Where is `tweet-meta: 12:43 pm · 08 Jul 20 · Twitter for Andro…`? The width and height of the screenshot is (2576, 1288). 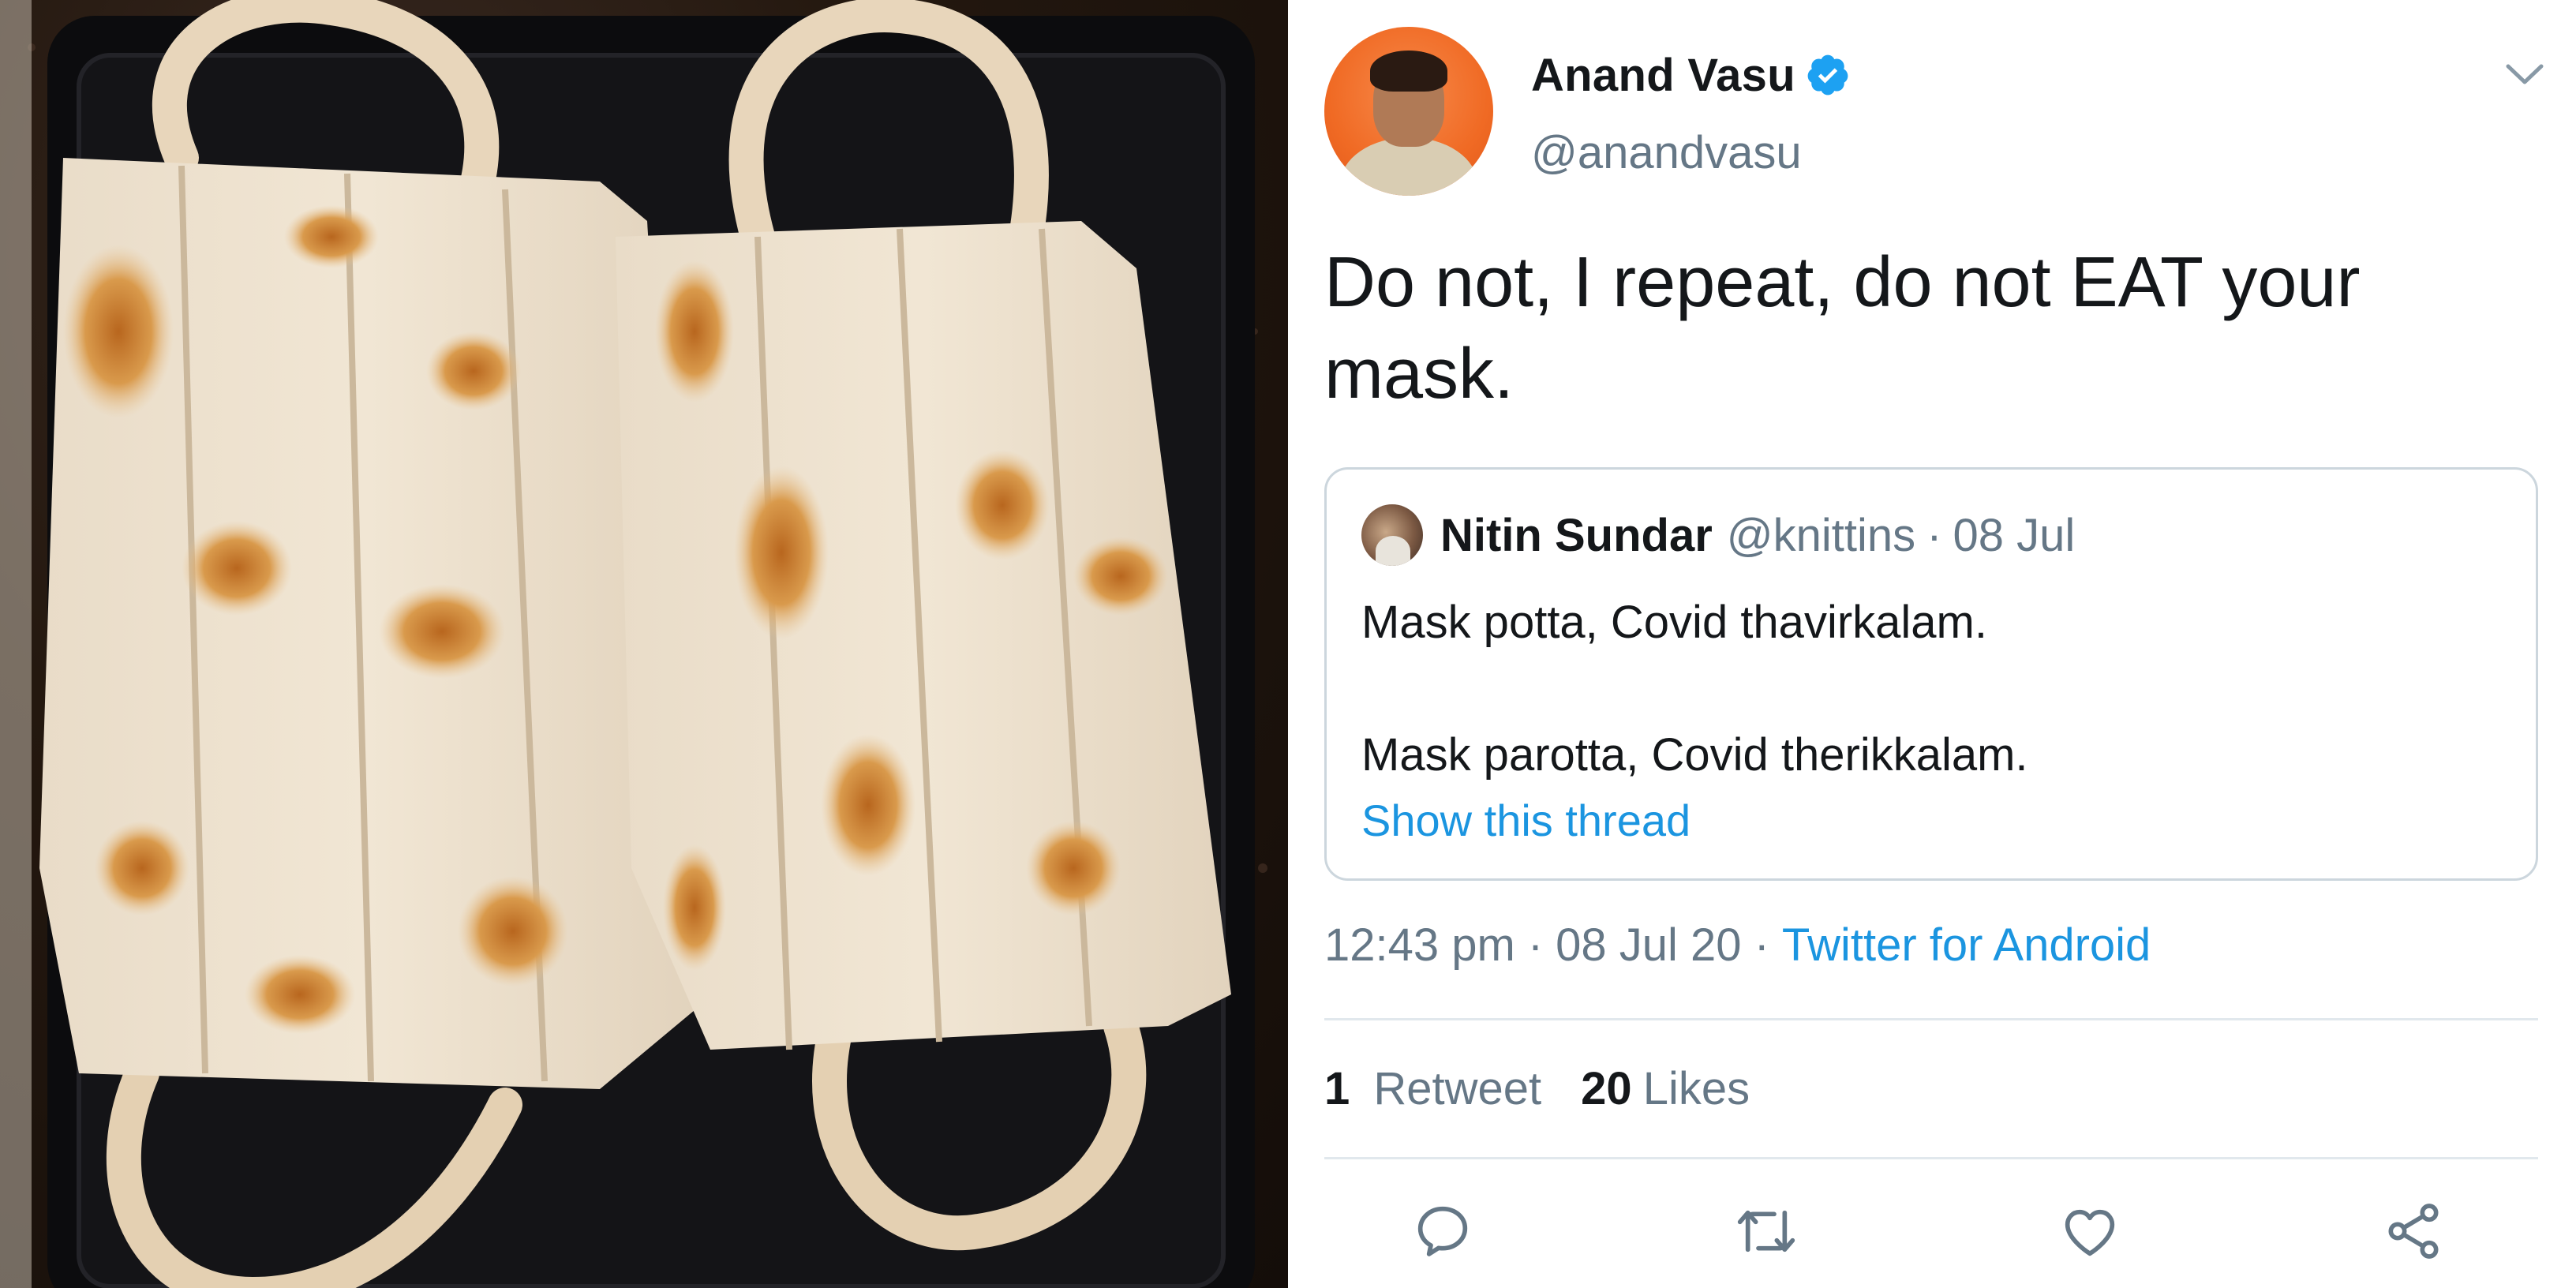 tweet-meta: 12:43 pm · 08 Jul 20 · Twitter for Andro… is located at coordinates (1737, 945).